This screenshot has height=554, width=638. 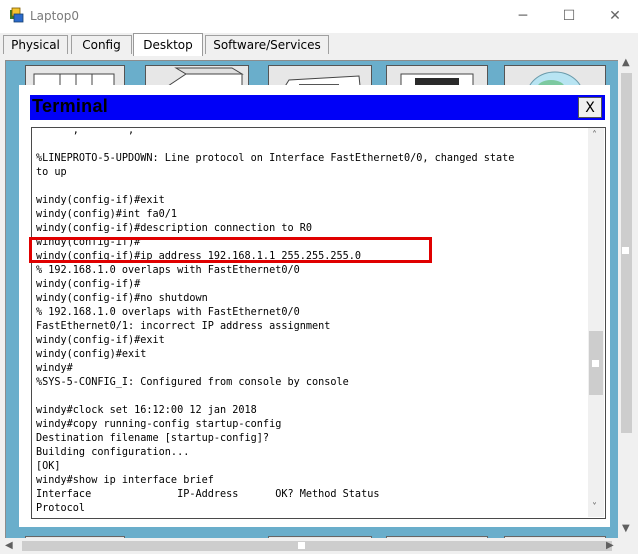 What do you see at coordinates (159, 424) in the screenshot?
I see `terminal-line: windy#copy running-config startup-config` at bounding box center [159, 424].